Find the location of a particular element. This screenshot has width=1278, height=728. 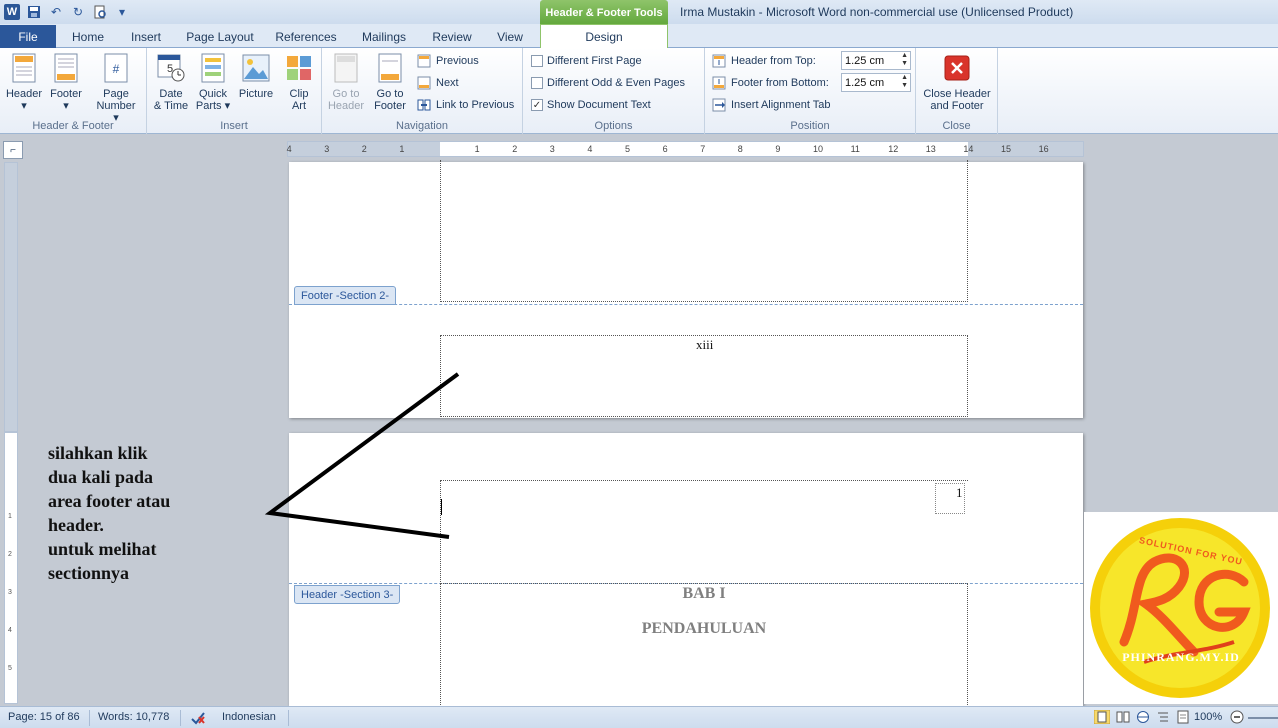

proofing-icon is located at coordinates (198, 719).